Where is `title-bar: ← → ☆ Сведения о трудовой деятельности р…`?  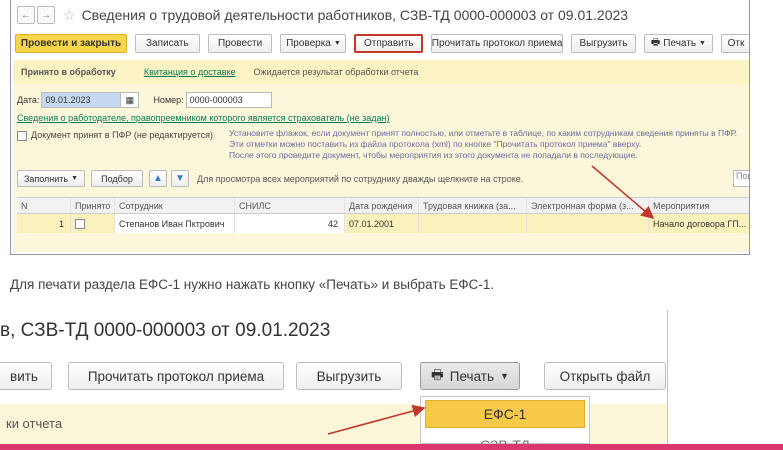 title-bar: ← → ☆ Сведения о трудовой деятельности р… is located at coordinates (380, 15).